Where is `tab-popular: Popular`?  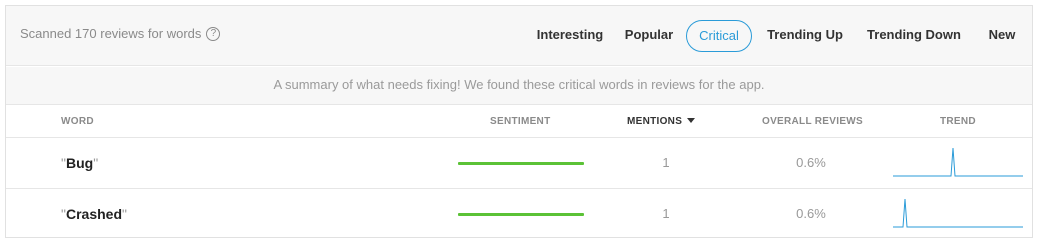
tab-popular: Popular is located at coordinates (649, 36).